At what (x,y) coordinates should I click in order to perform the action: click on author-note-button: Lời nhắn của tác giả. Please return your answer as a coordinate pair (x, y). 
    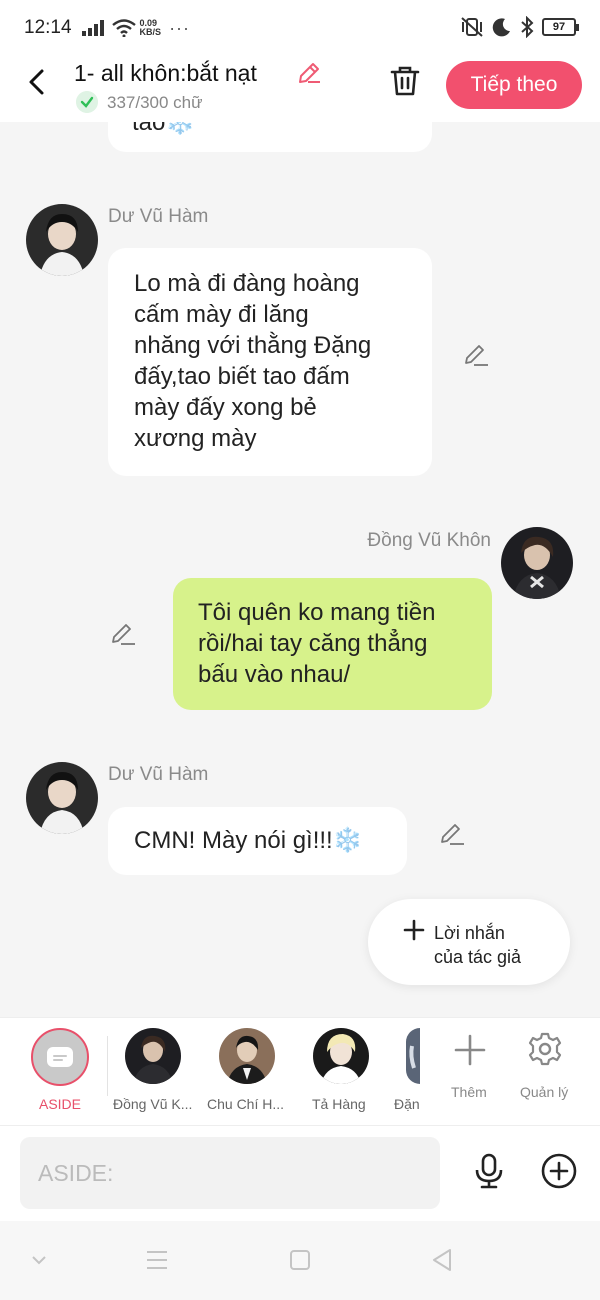
    Looking at the image, I should click on (469, 942).